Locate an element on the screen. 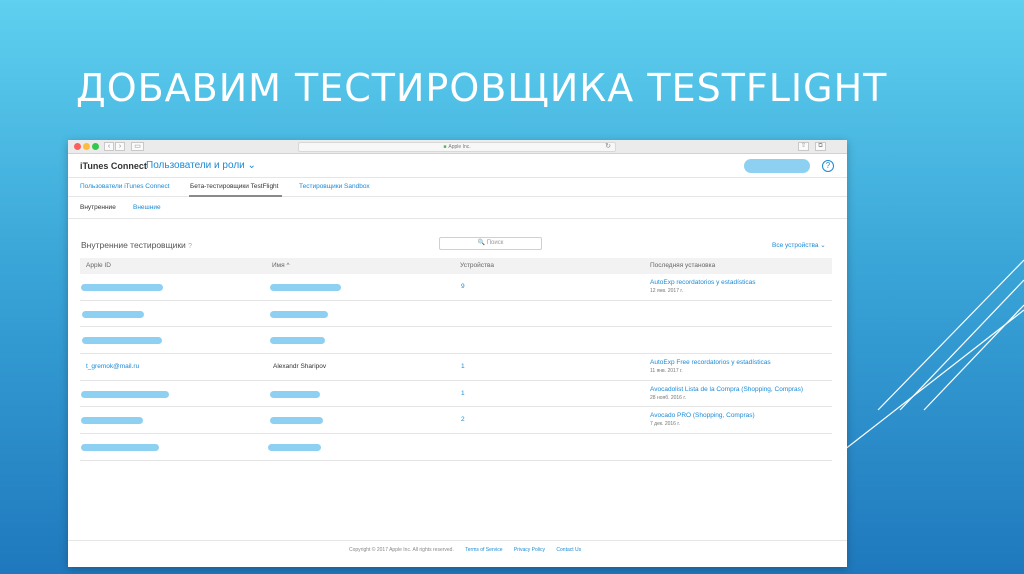  last-install-app: AutoExp recordatorios y estadísticas is located at coordinates (703, 282).